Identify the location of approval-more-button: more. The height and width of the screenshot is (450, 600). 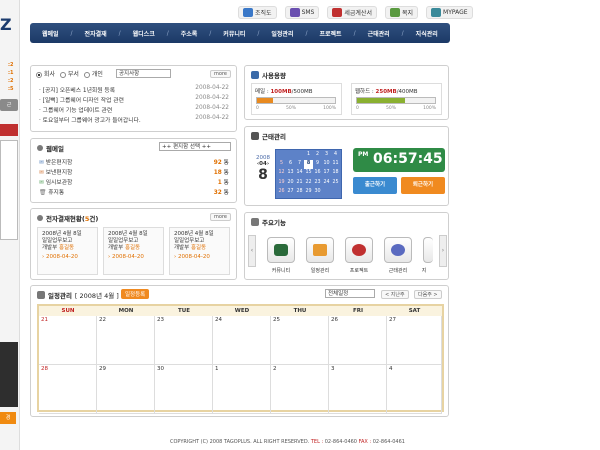
(220, 217).